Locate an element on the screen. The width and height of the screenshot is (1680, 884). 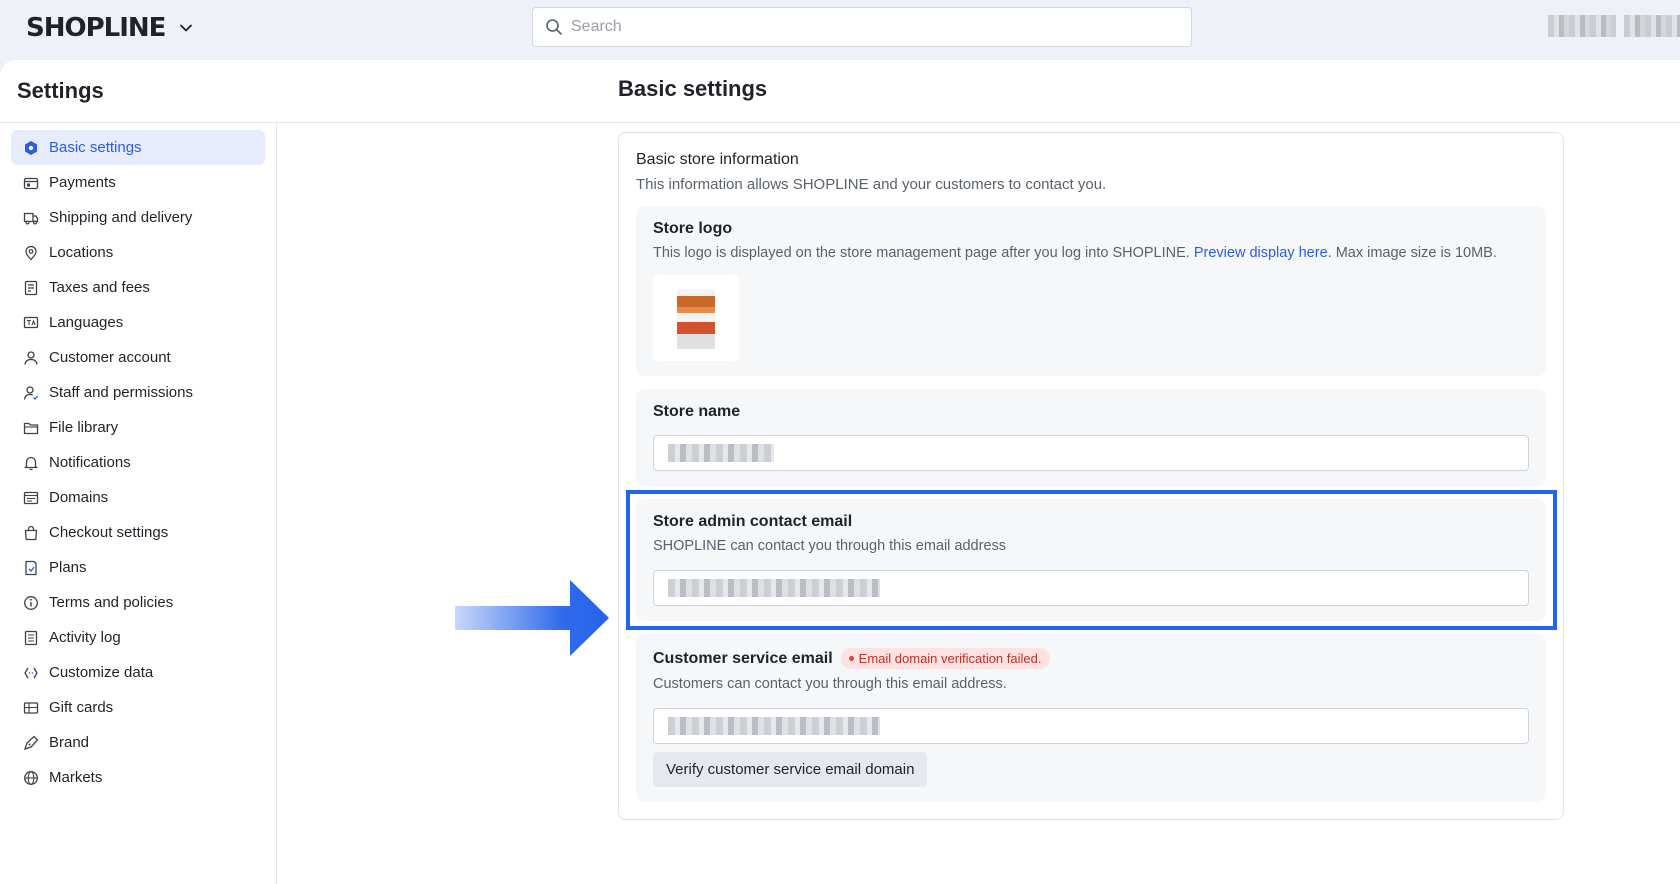
sidebar-item-label: Plans is located at coordinates (68, 567).